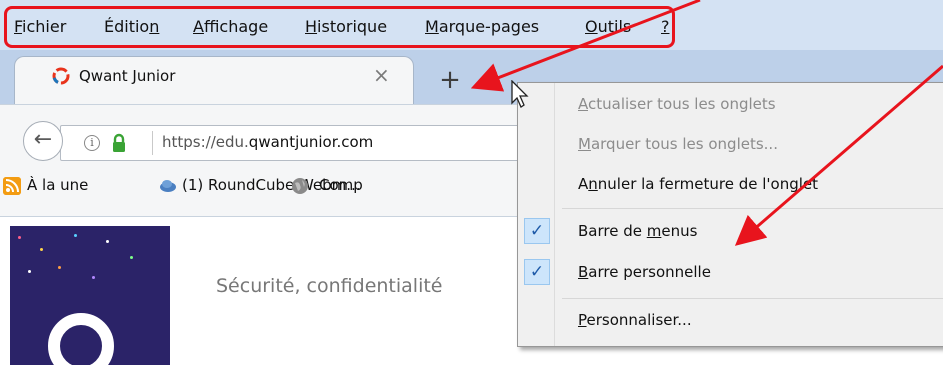 Image resolution: width=943 pixels, height=379 pixels. What do you see at coordinates (329, 286) in the screenshot?
I see `page-tagline: Sécurité, confidentialité` at bounding box center [329, 286].